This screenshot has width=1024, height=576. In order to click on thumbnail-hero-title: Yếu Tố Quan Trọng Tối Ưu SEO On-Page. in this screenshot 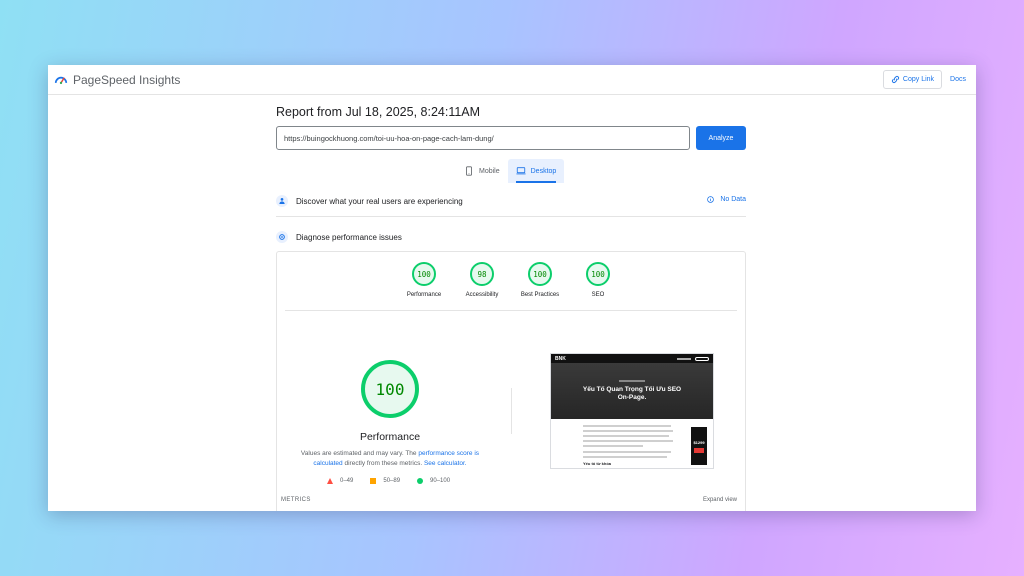, I will do `click(632, 393)`.